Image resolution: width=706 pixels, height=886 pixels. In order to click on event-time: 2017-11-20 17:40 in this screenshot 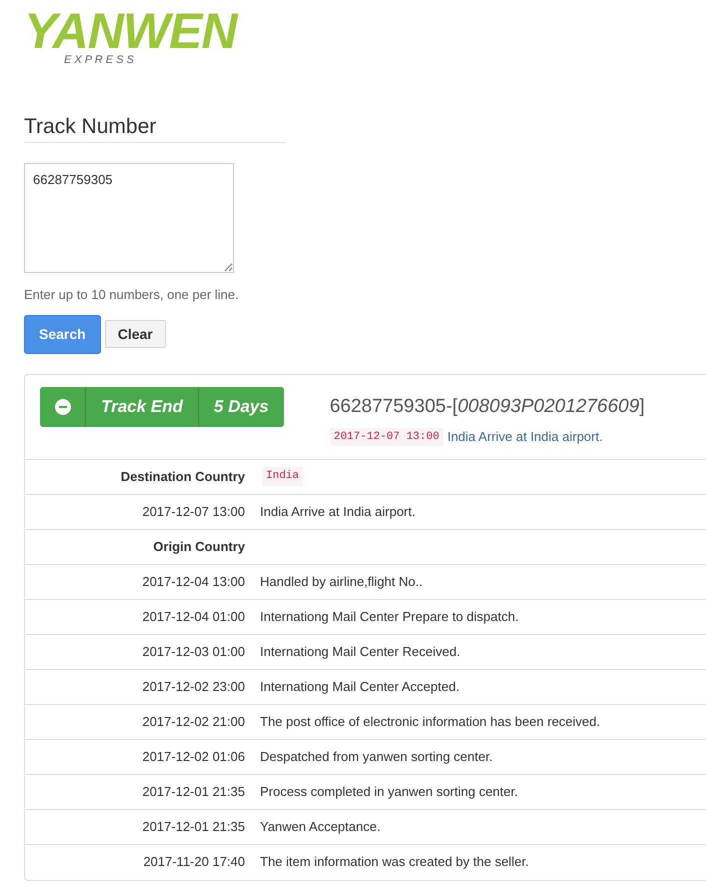, I will do `click(193, 862)`.